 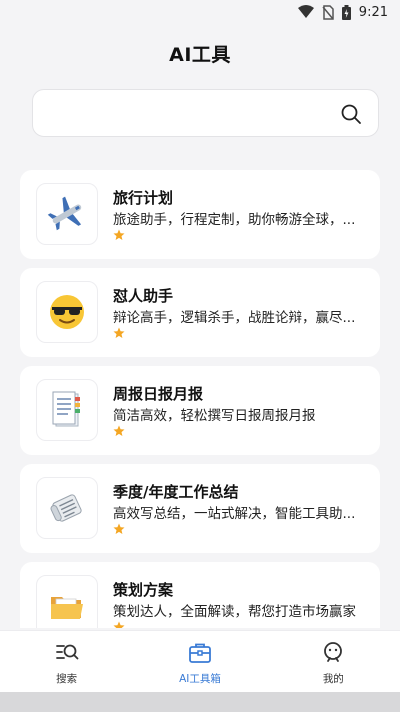 I want to click on search-input, so click(x=189, y=114).